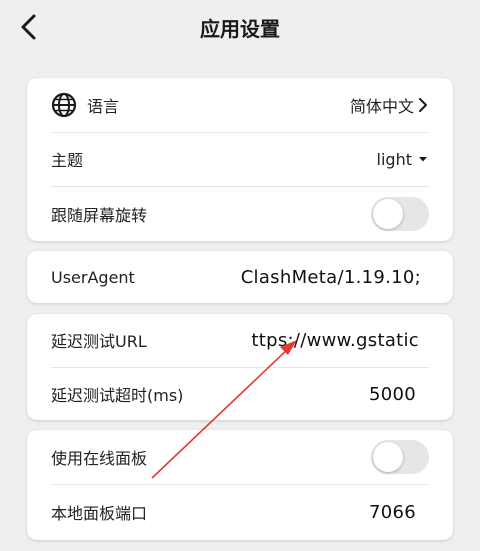 This screenshot has width=480, height=551. I want to click on online-panel-toggle, so click(400, 457).